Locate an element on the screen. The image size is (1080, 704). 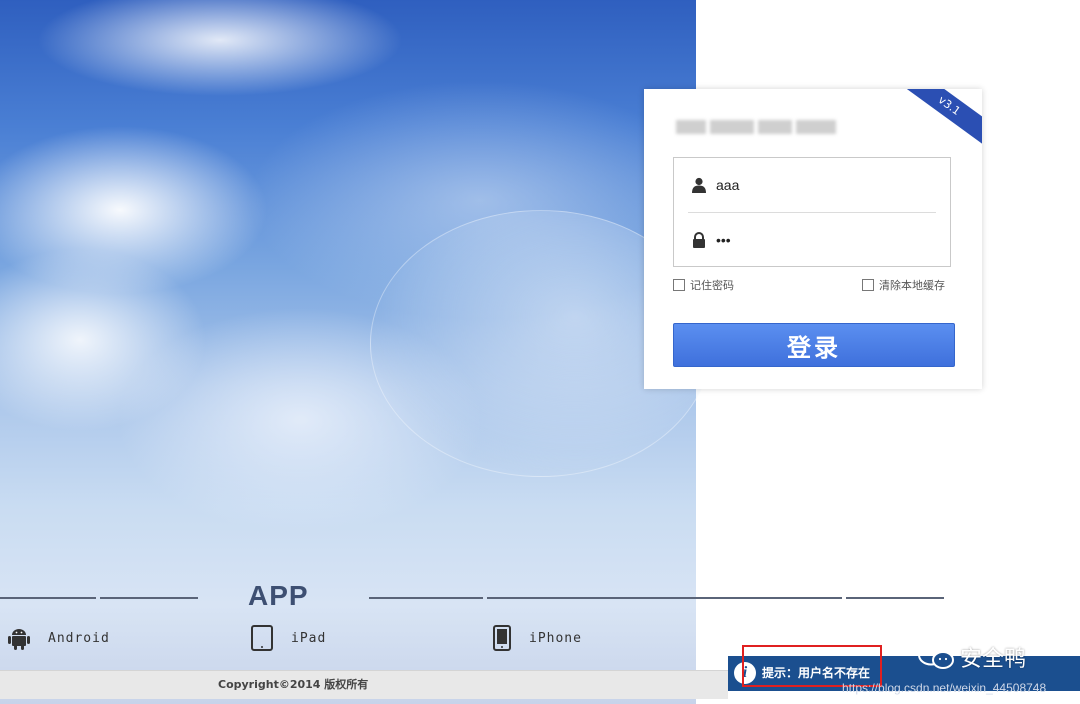
credentials-box: aaa ••• is located at coordinates (812, 212).